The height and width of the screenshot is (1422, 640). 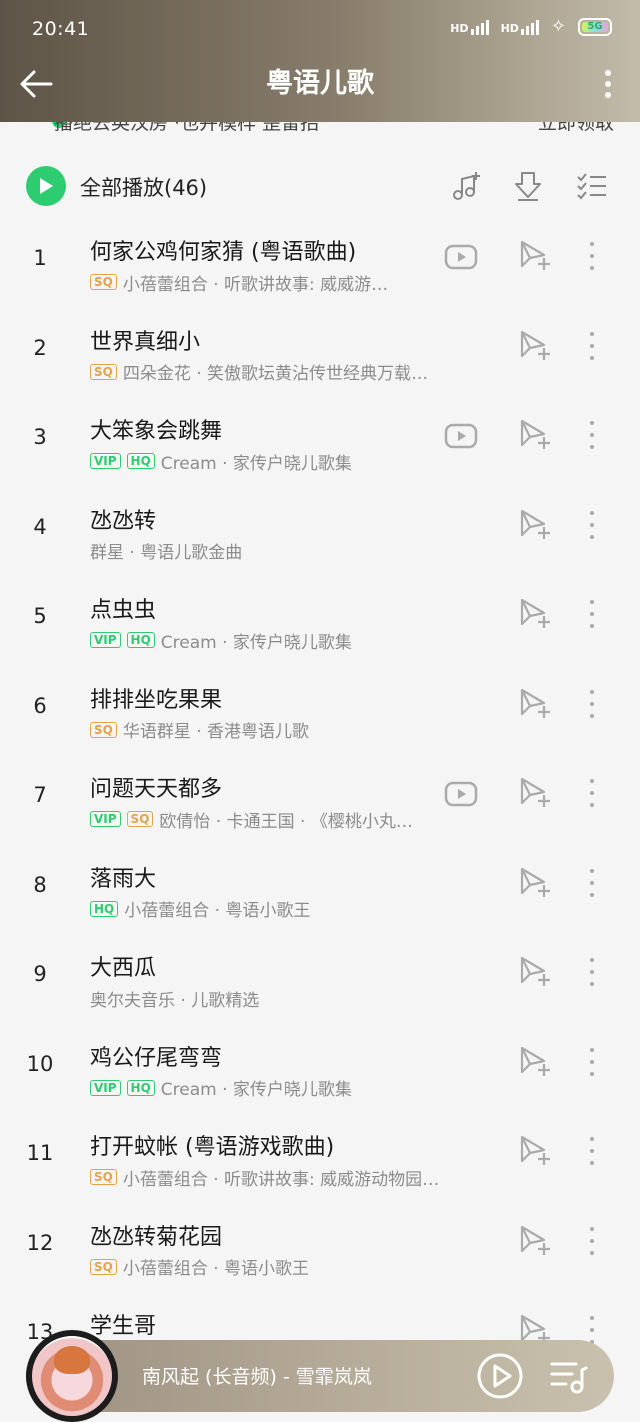 I want to click on artist-album-text: Cream · 家传户晓儿歌集, so click(x=256, y=642).